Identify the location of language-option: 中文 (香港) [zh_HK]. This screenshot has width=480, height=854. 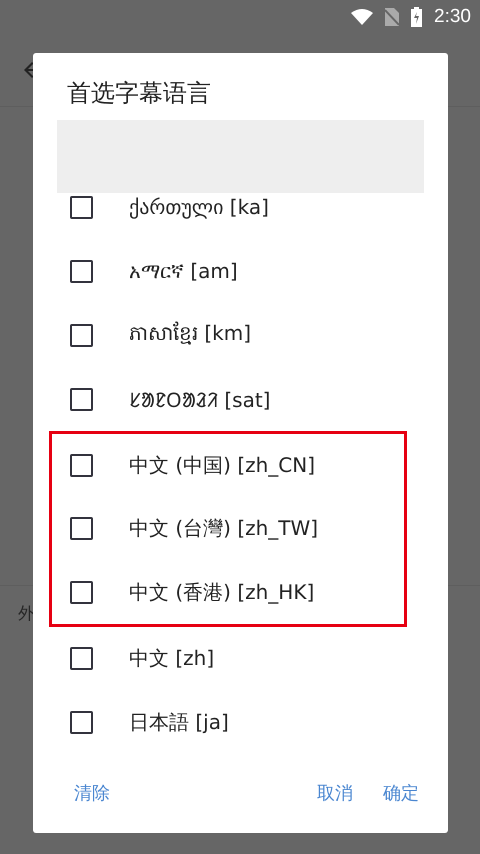
(221, 592).